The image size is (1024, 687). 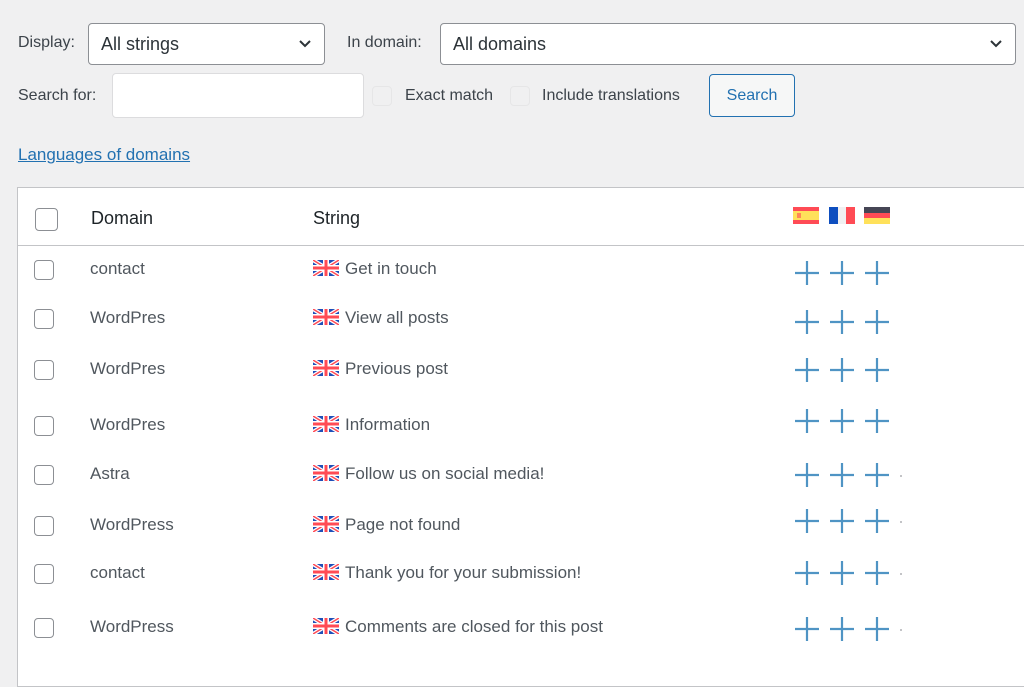 What do you see at coordinates (206, 44) in the screenshot?
I see `display-select: All strings` at bounding box center [206, 44].